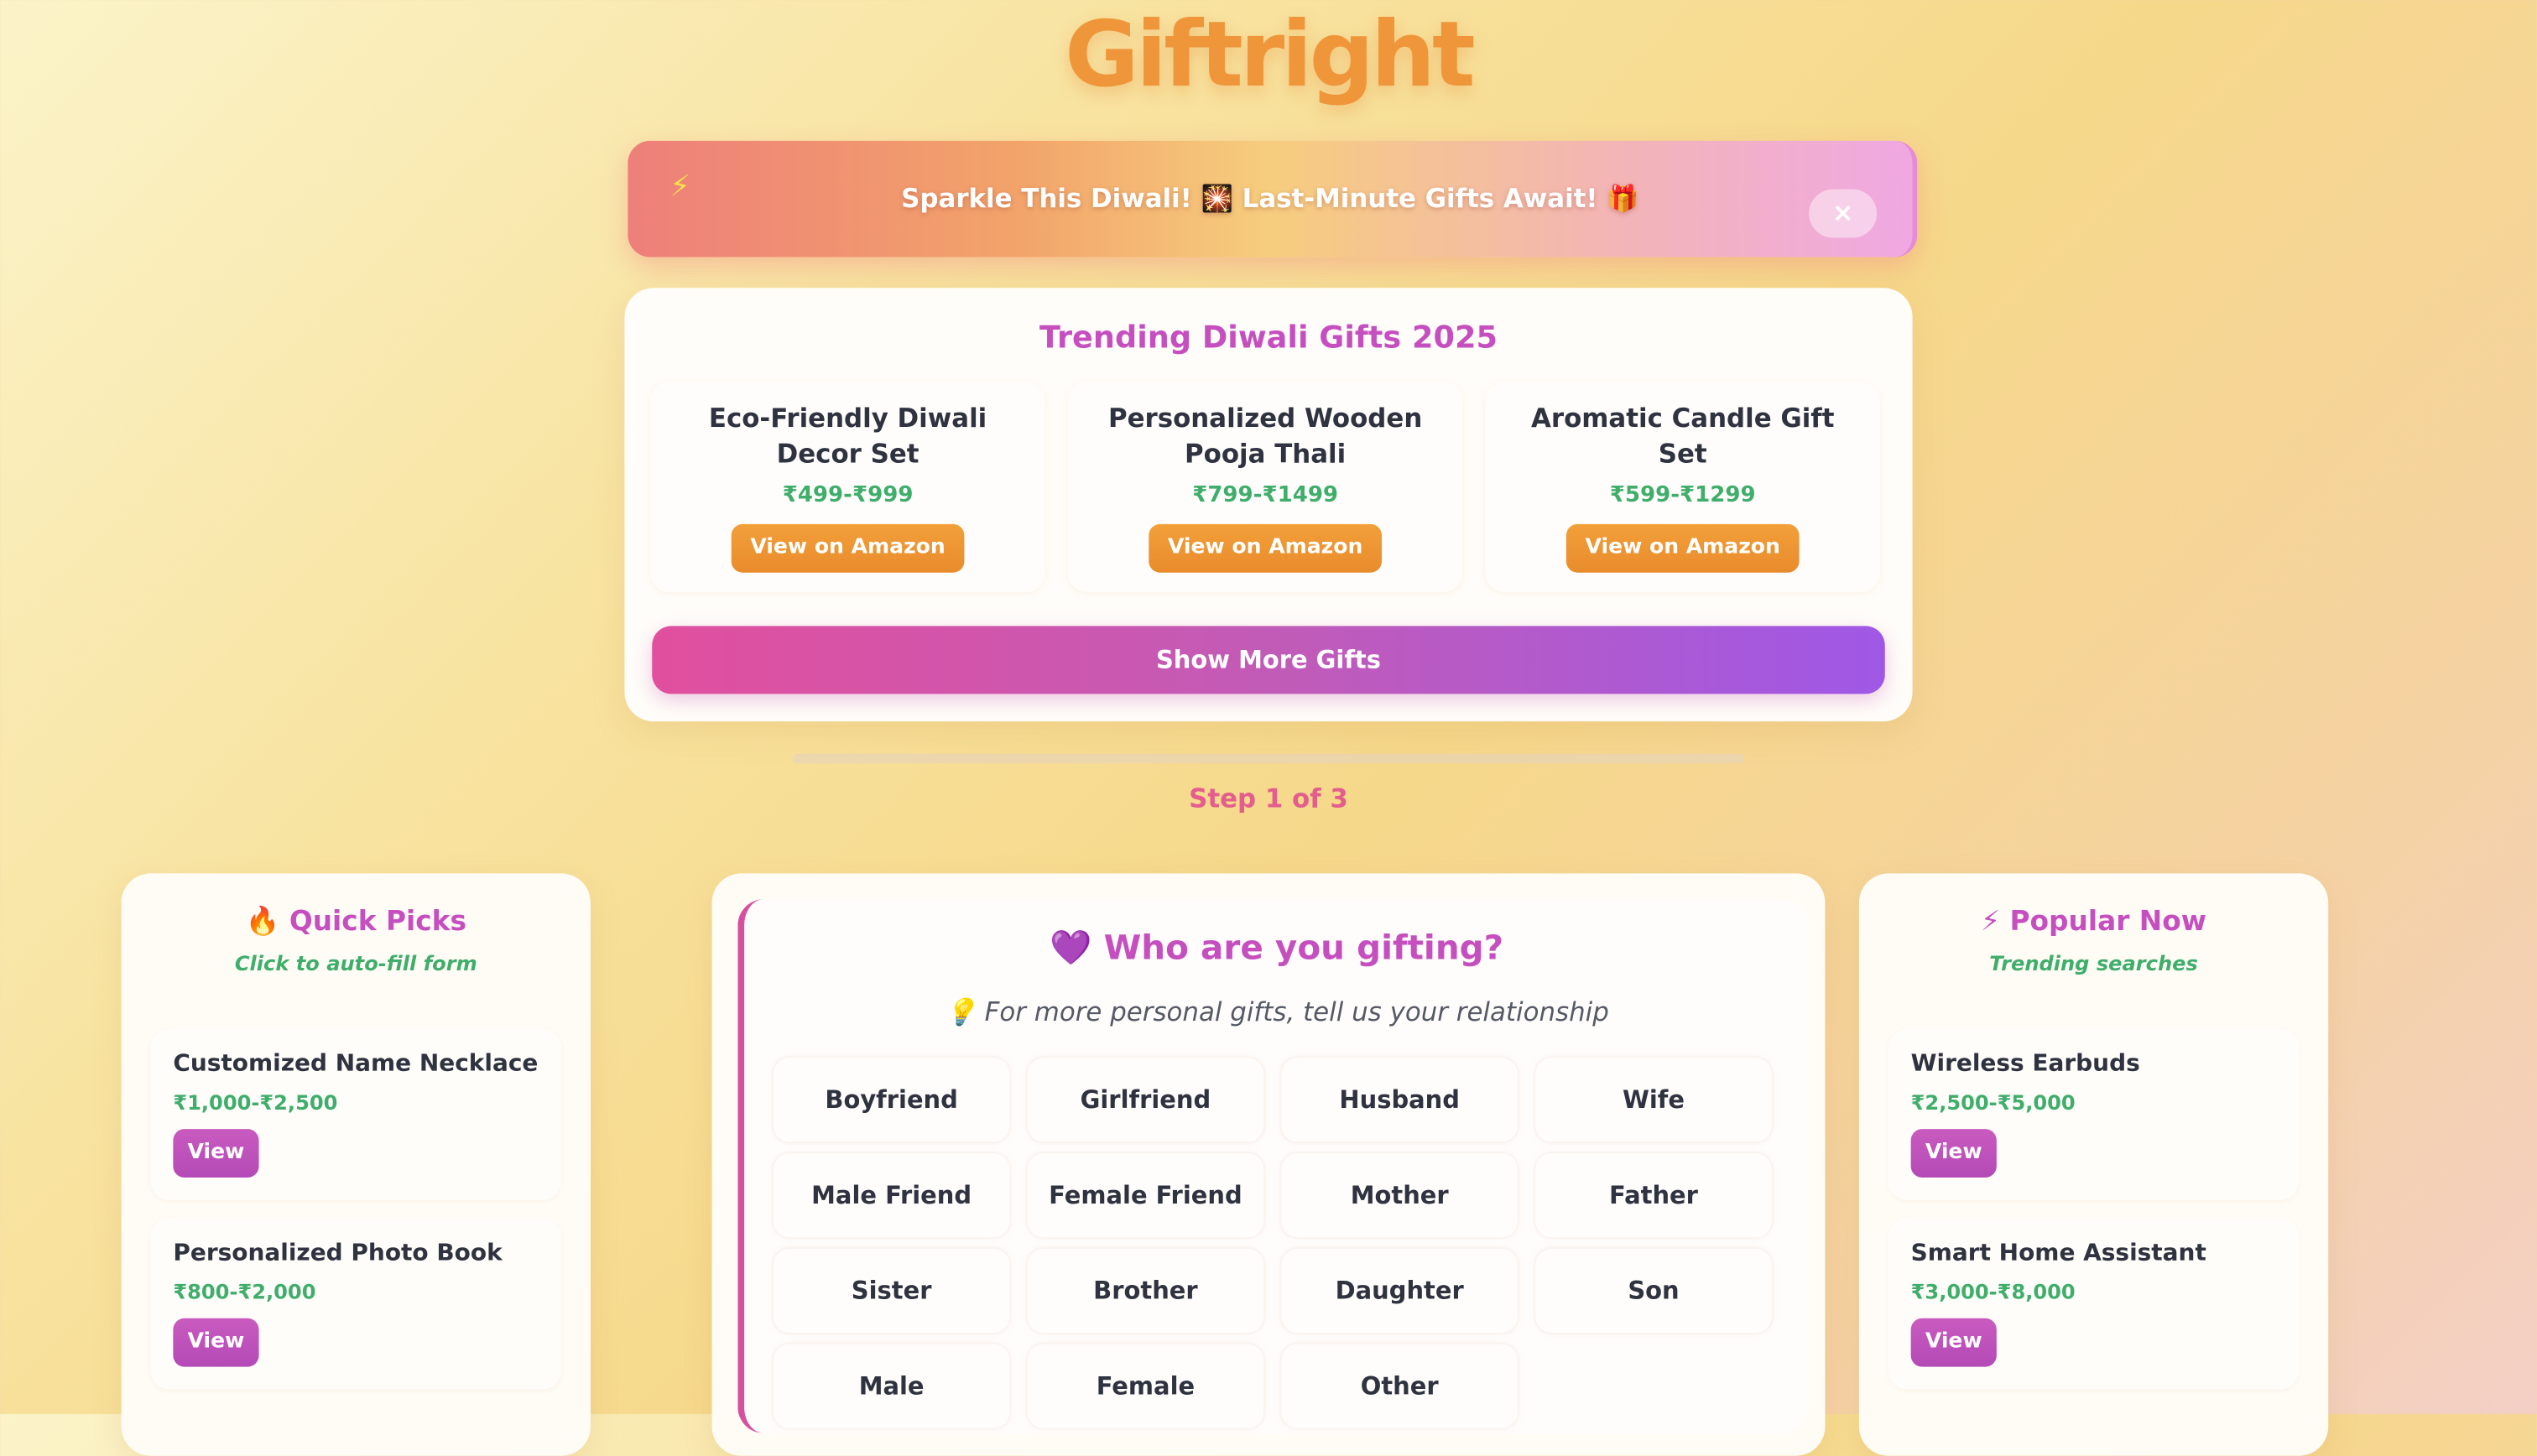 The height and width of the screenshot is (1456, 2537). What do you see at coordinates (1653, 1291) in the screenshot?
I see `relationship-option-son: Son` at bounding box center [1653, 1291].